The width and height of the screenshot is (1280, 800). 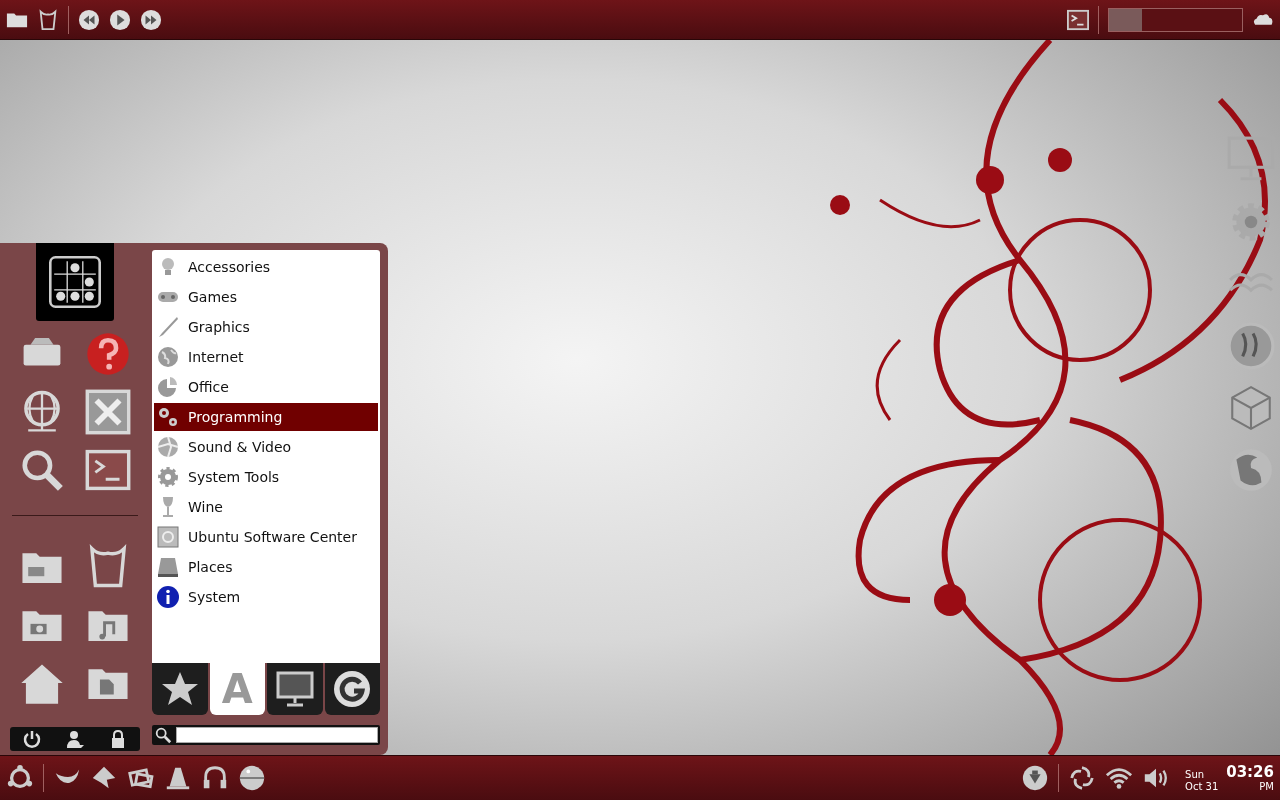 I want to click on pie-chart-icon, so click(x=168, y=387).